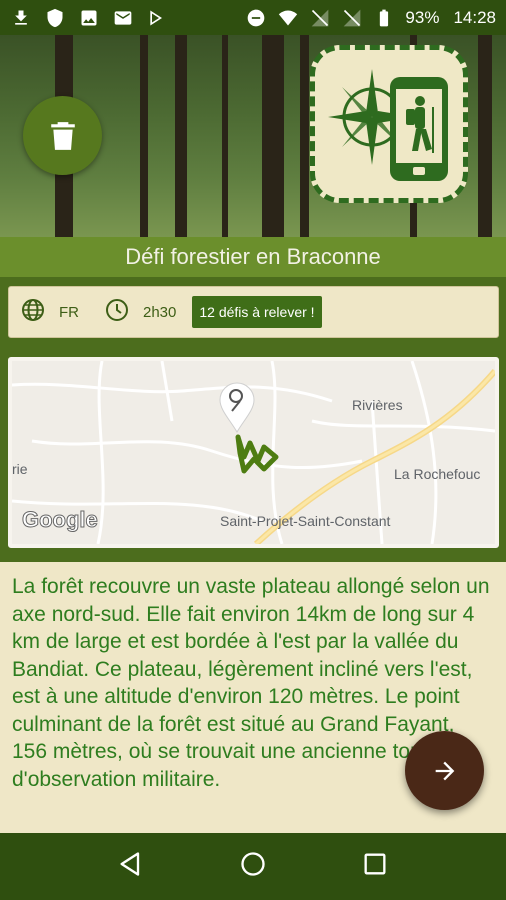  I want to click on do-not-disturb-icon, so click(256, 18).